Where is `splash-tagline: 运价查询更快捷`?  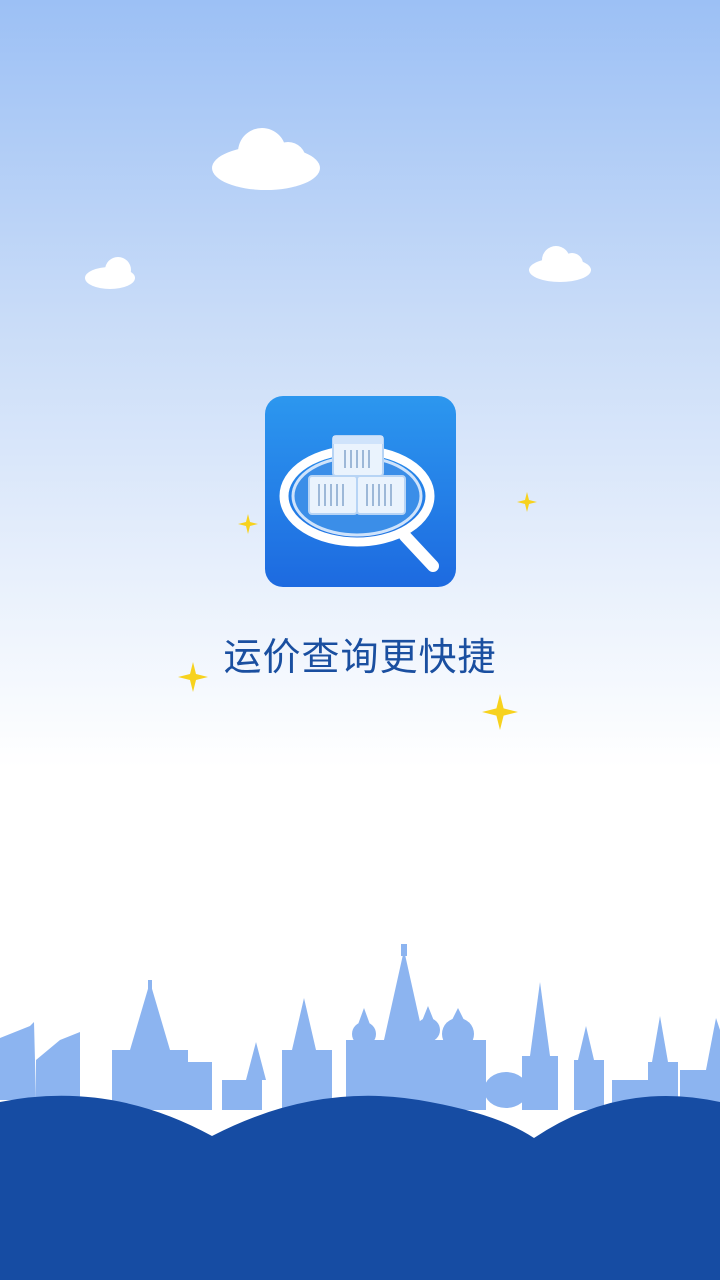
splash-tagline: 运价查询更快捷 is located at coordinates (360, 657).